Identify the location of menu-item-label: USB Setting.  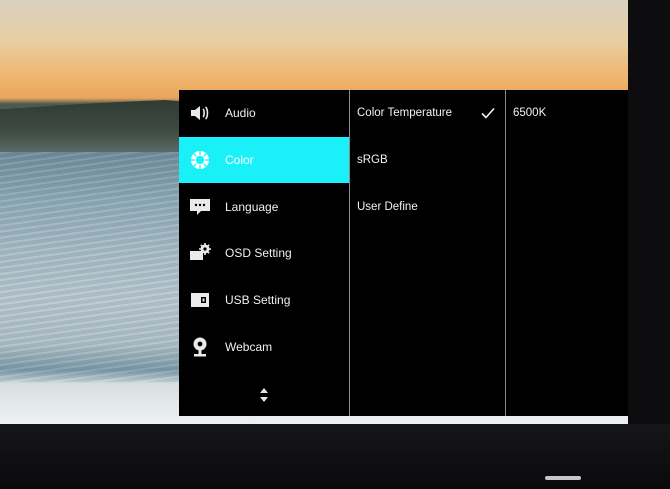
(258, 300).